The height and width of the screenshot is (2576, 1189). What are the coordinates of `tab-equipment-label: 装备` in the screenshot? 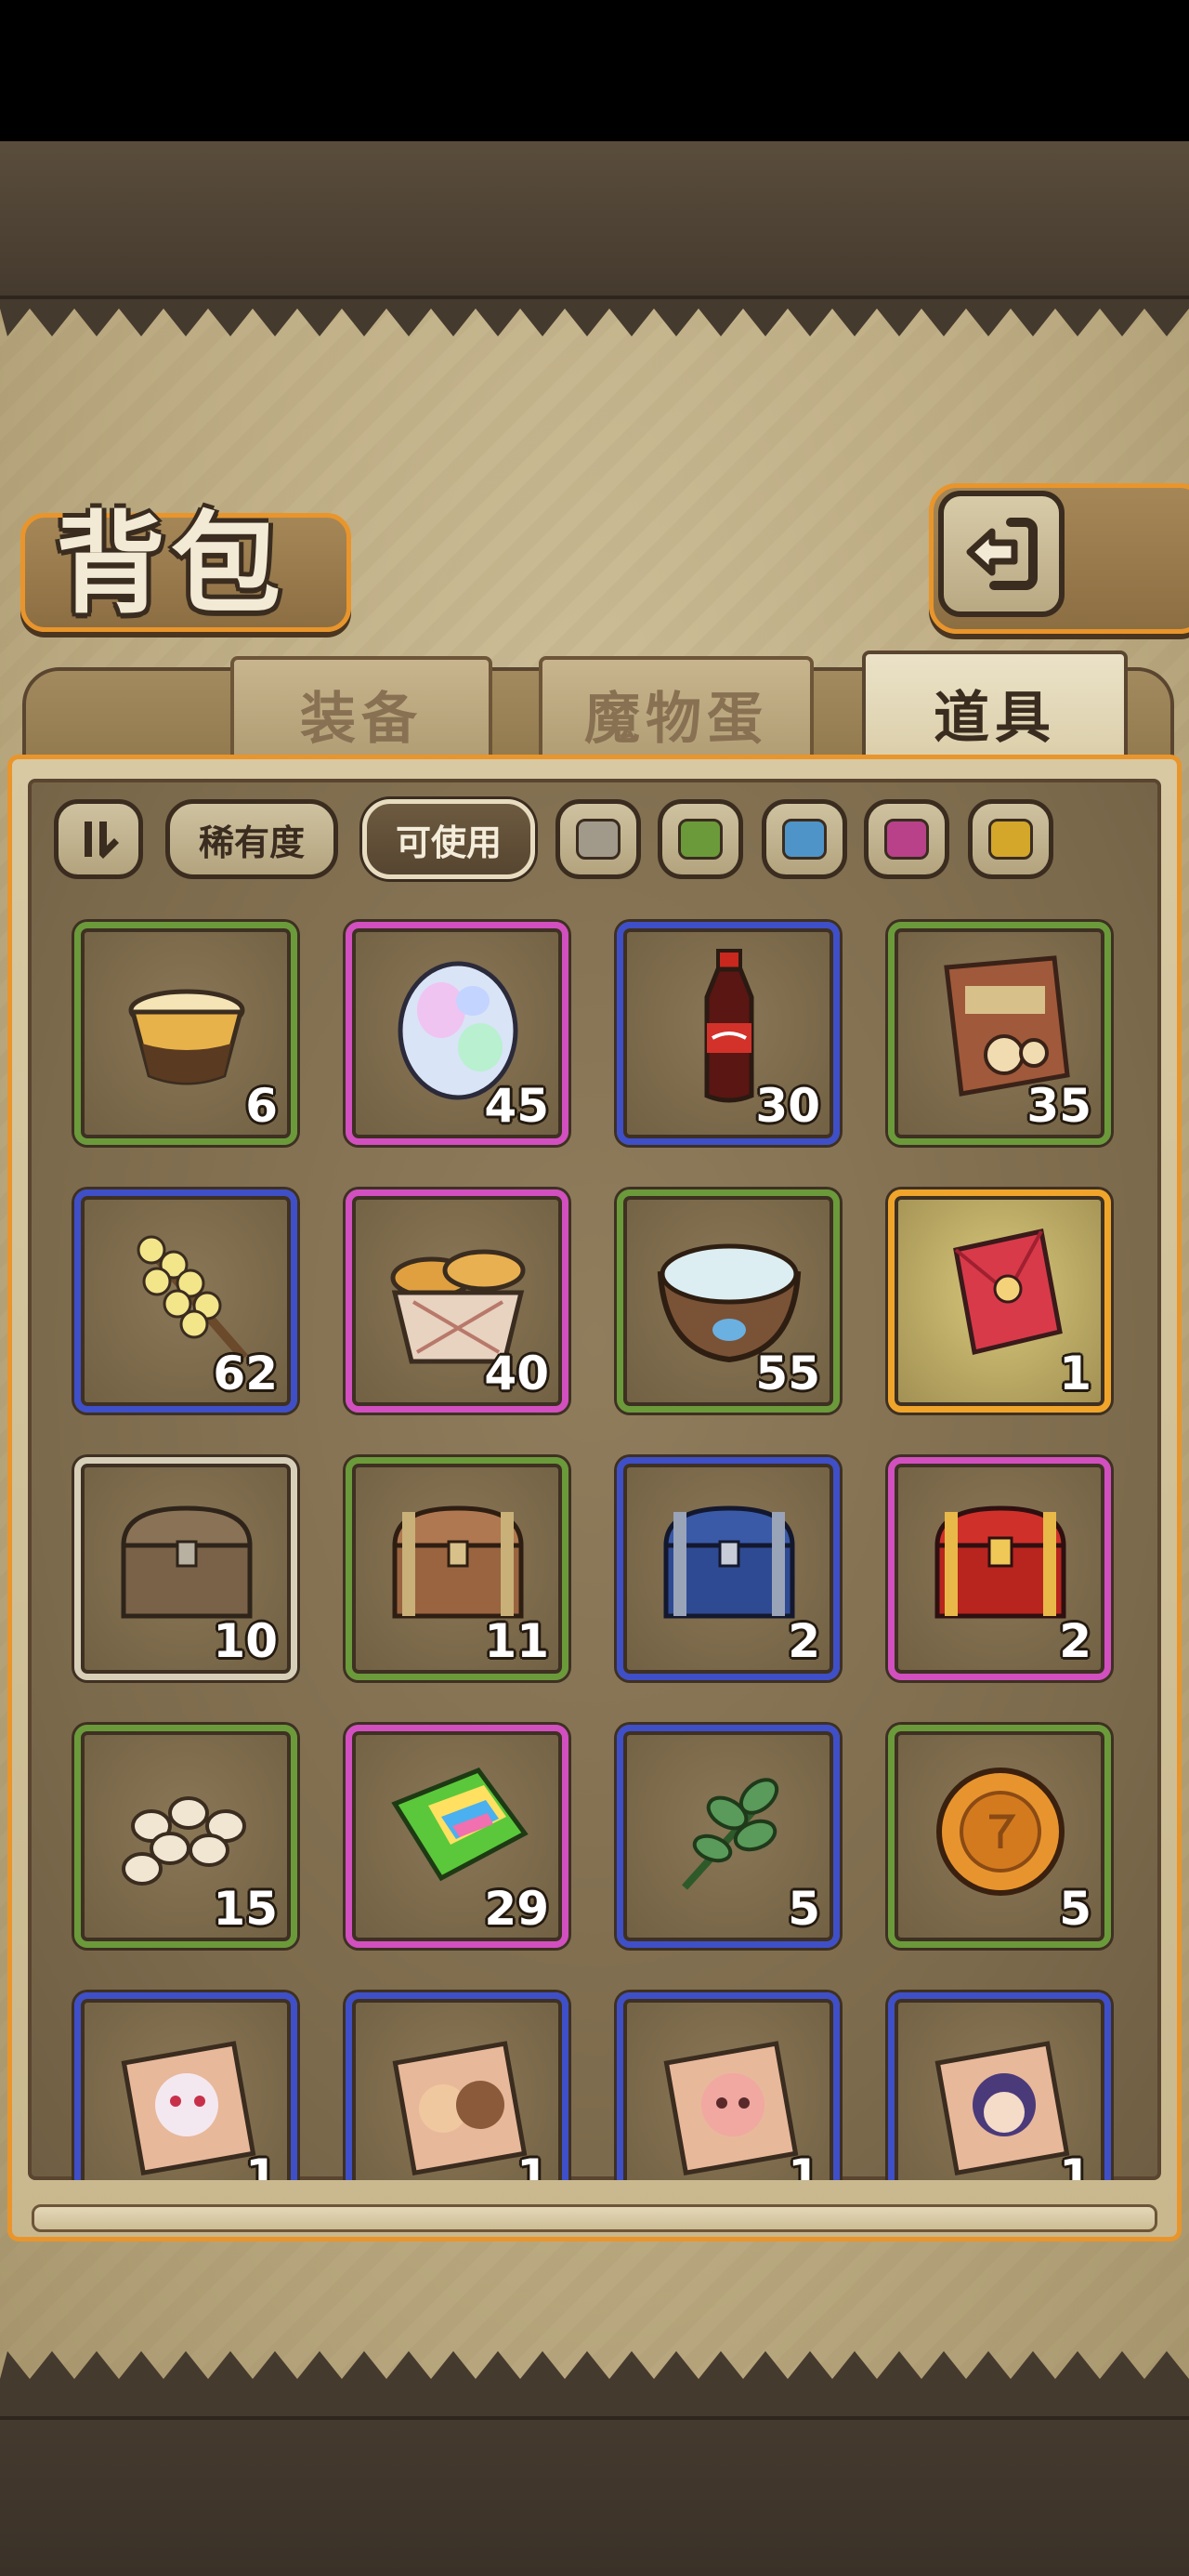 It's located at (362, 719).